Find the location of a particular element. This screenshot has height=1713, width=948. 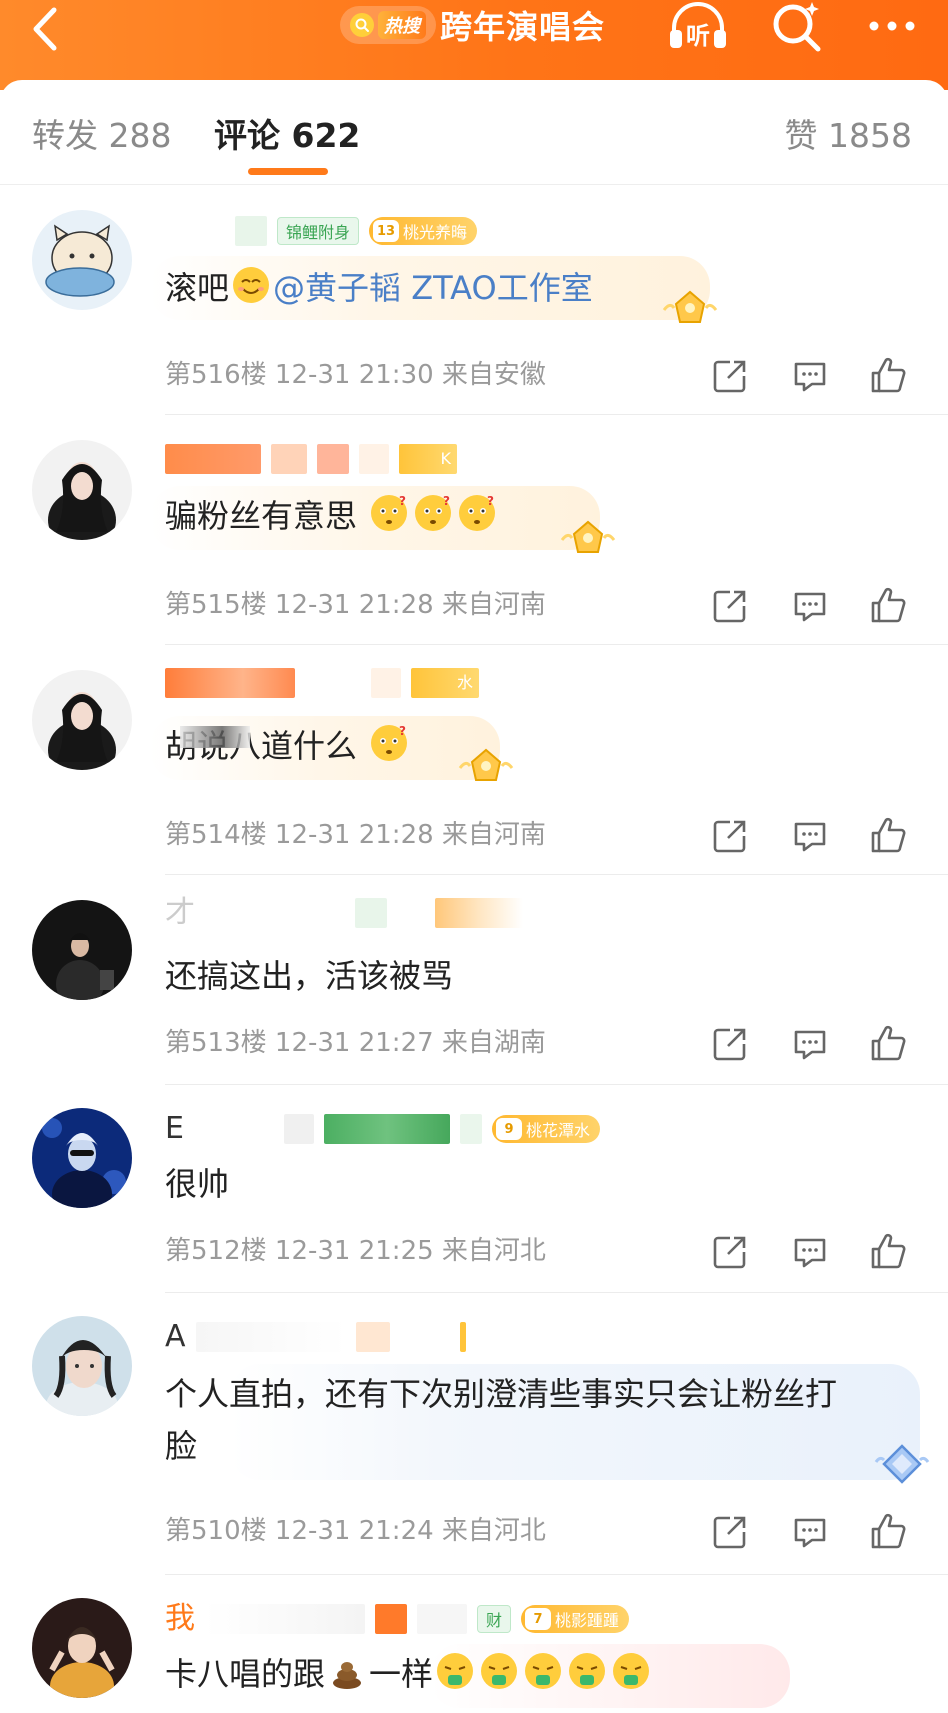

comment-meta: 第516楼 12-31 21:30 来自安徽 is located at coordinates (355, 375).